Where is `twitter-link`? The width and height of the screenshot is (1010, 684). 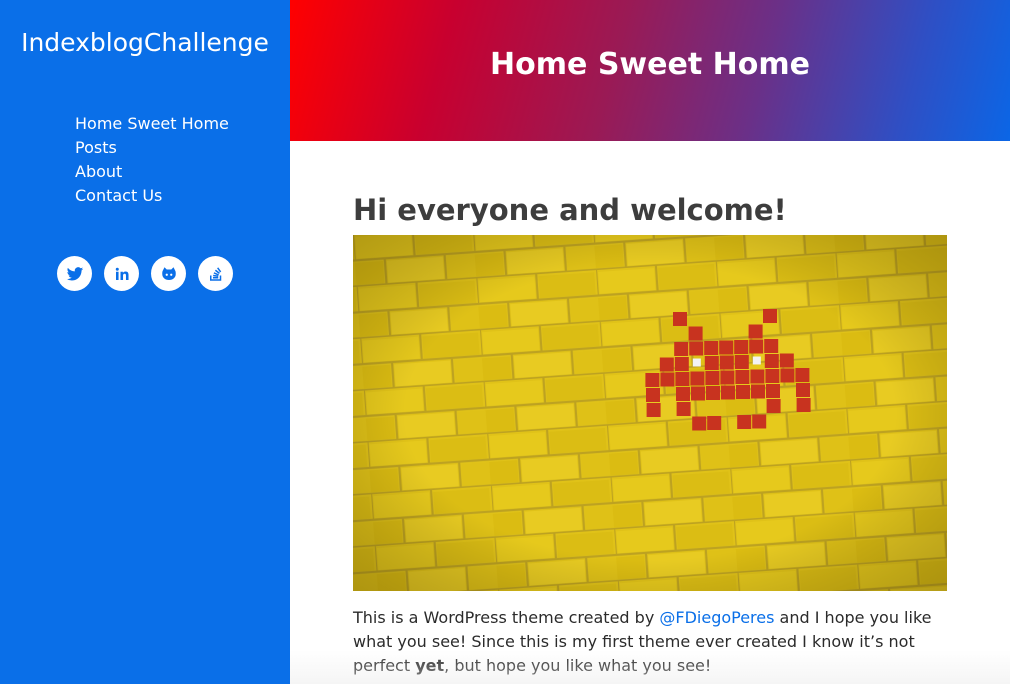 twitter-link is located at coordinates (74, 273).